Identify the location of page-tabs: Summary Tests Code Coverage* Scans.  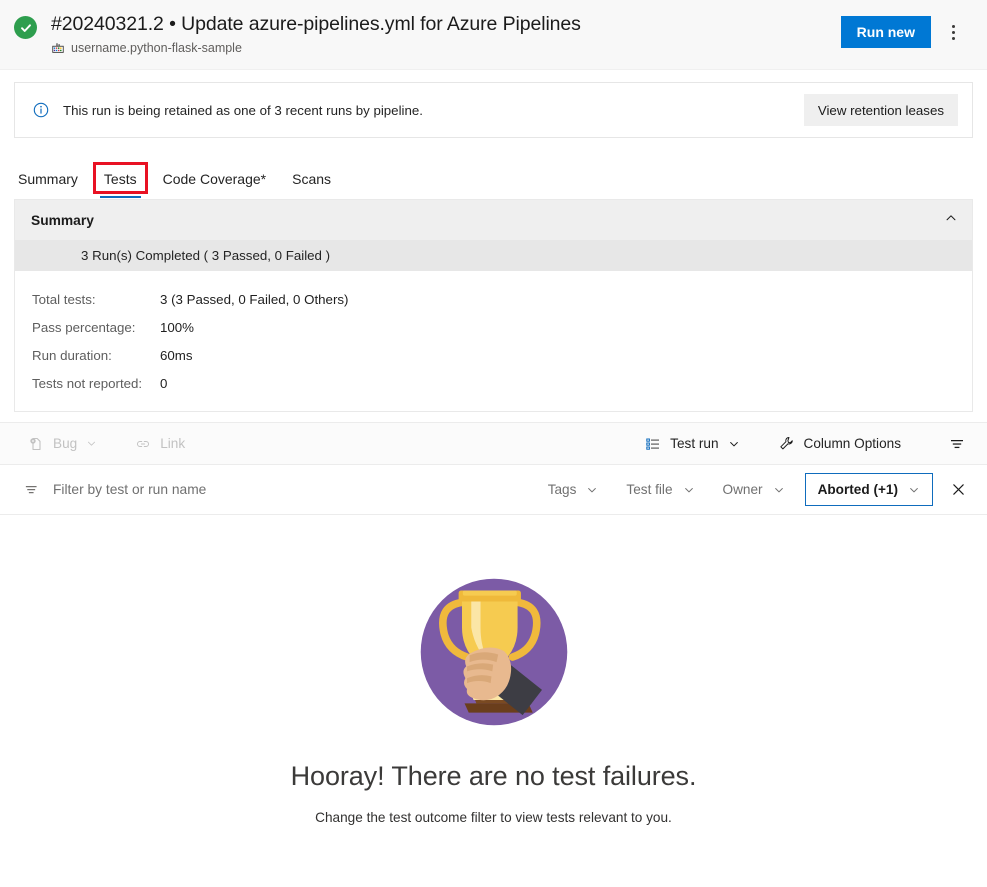
(493, 168).